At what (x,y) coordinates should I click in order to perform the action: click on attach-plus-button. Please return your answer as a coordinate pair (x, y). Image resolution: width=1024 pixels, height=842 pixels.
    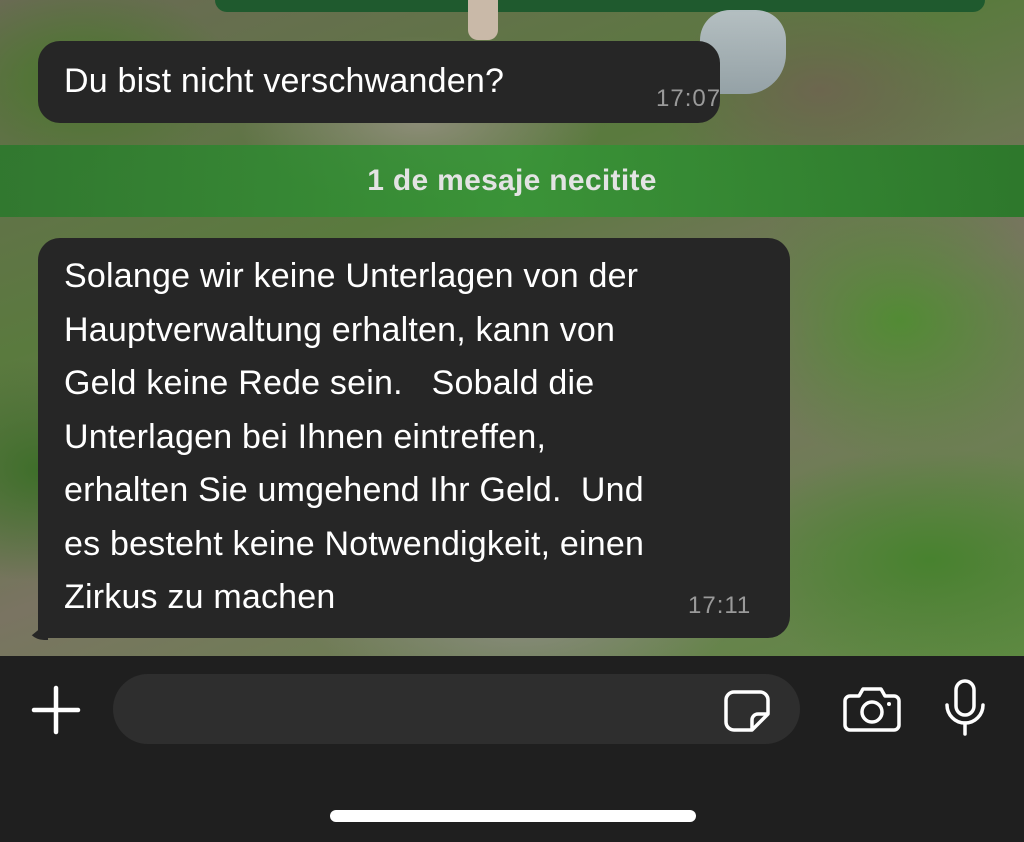
    Looking at the image, I should click on (56, 710).